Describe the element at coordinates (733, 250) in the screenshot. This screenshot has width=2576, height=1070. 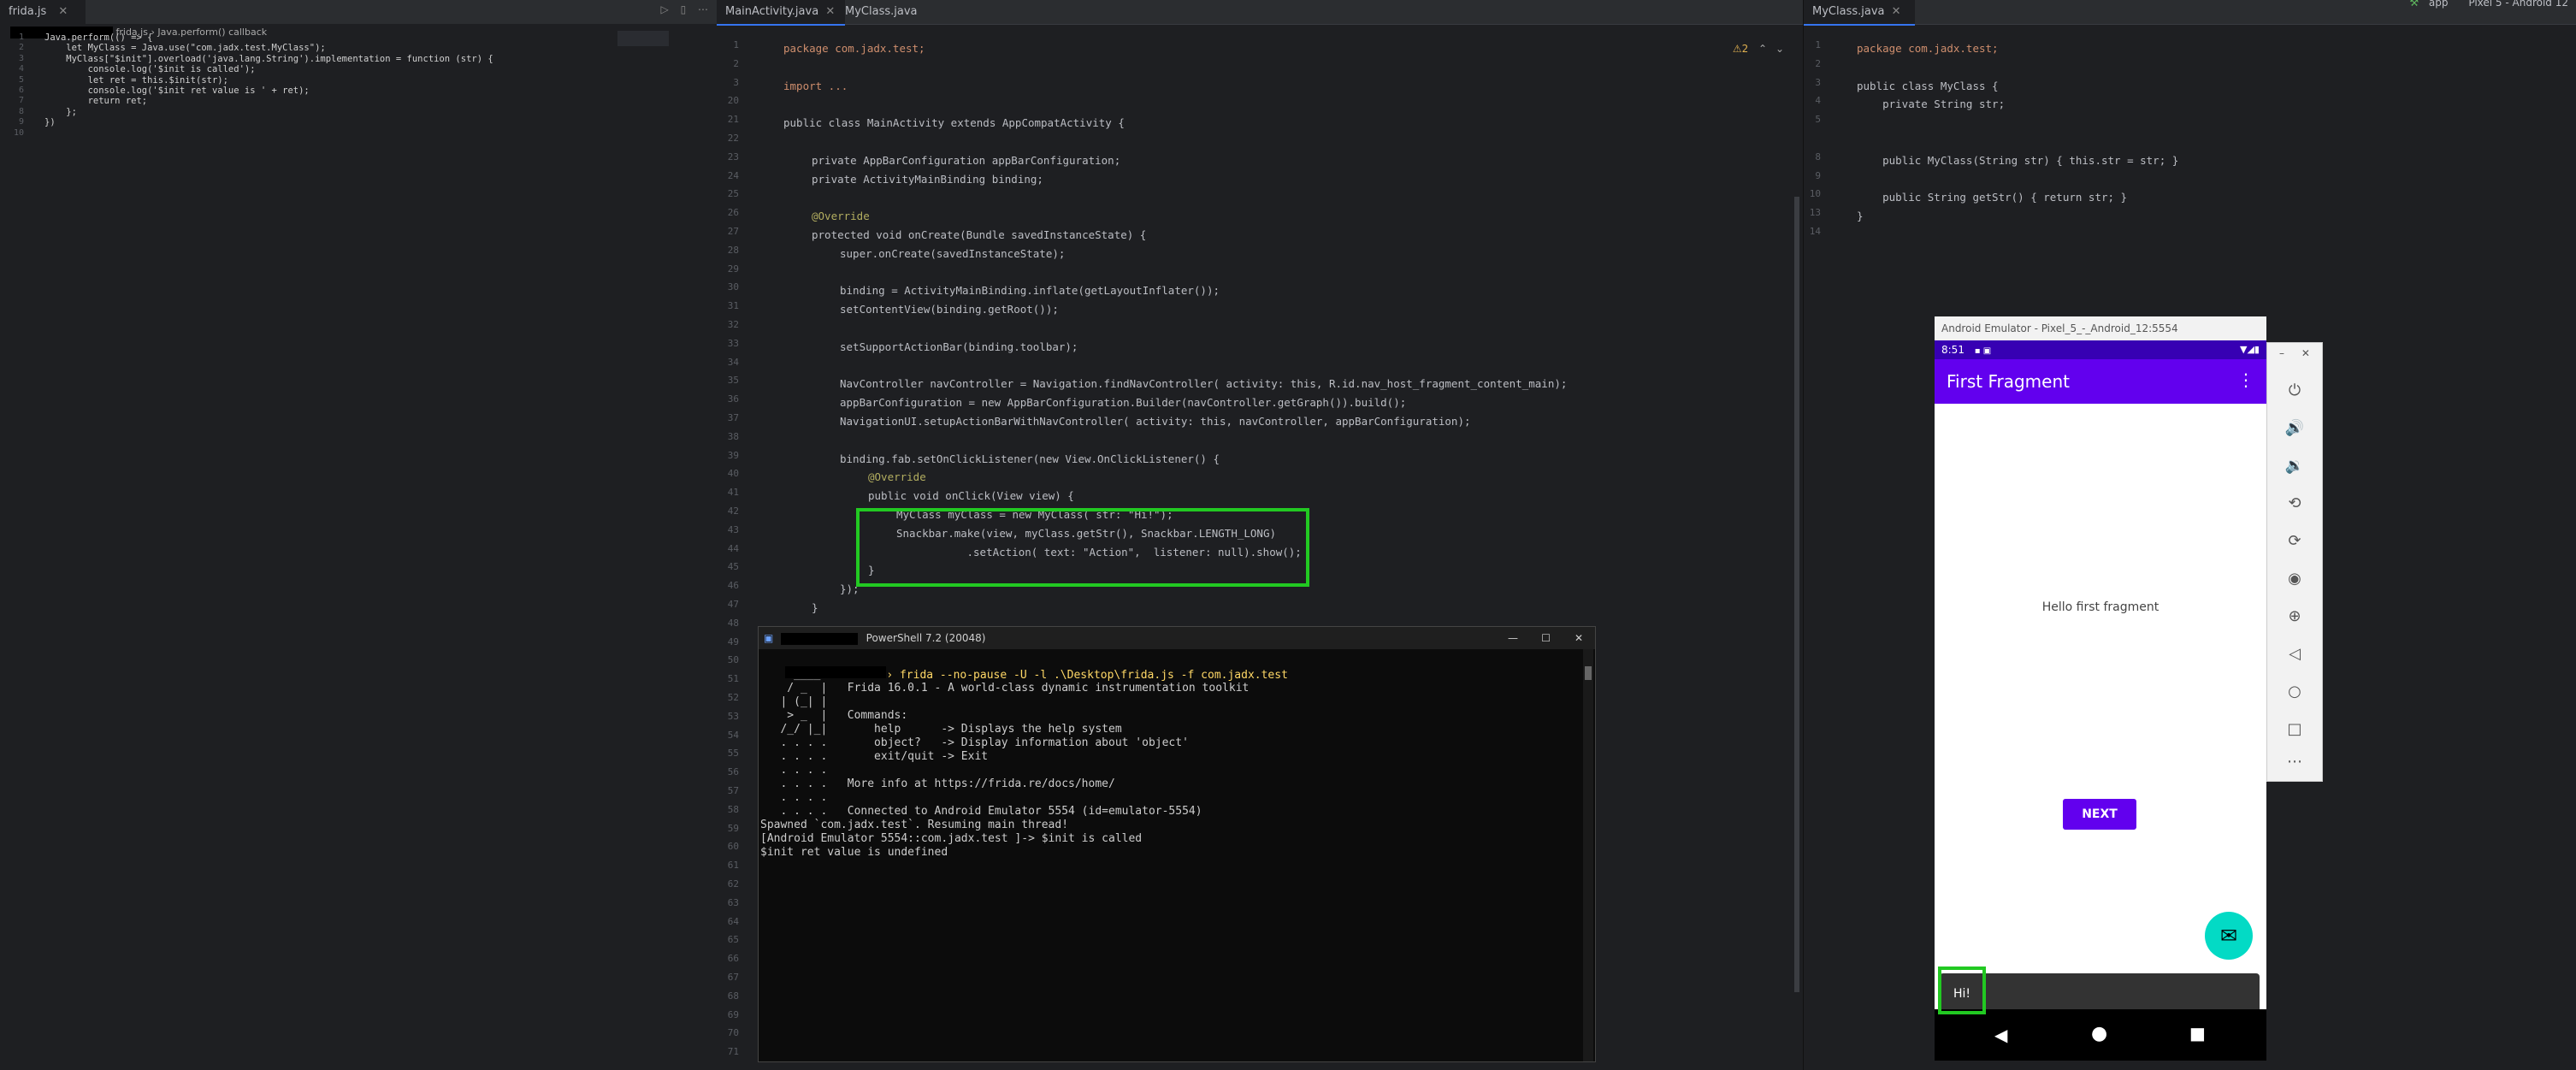
I see `line-number: 28` at that location.